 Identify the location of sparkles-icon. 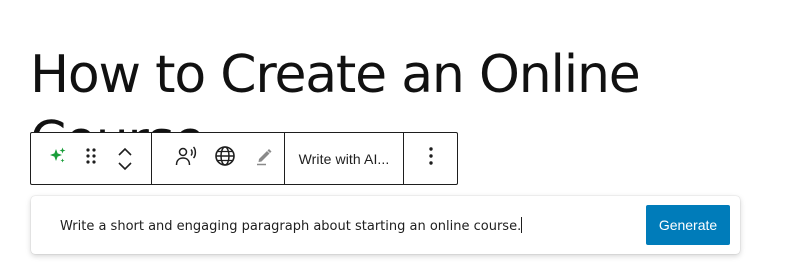
(58, 158).